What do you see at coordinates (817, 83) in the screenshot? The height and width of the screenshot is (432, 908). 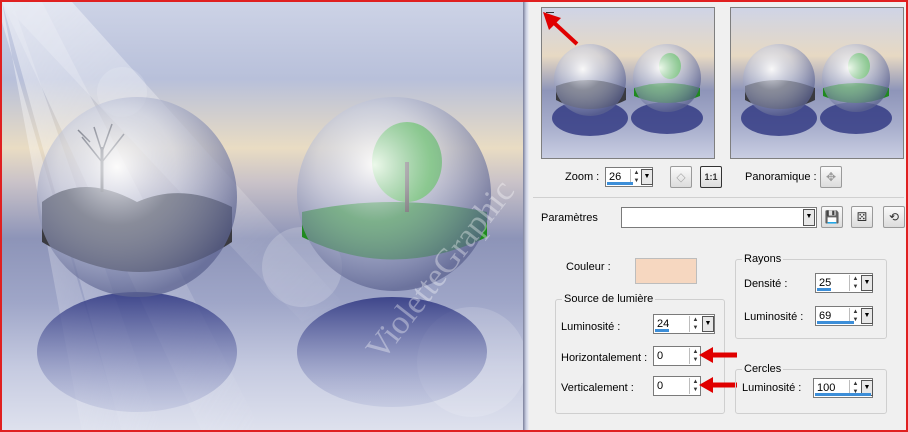 I see `after-preview` at bounding box center [817, 83].